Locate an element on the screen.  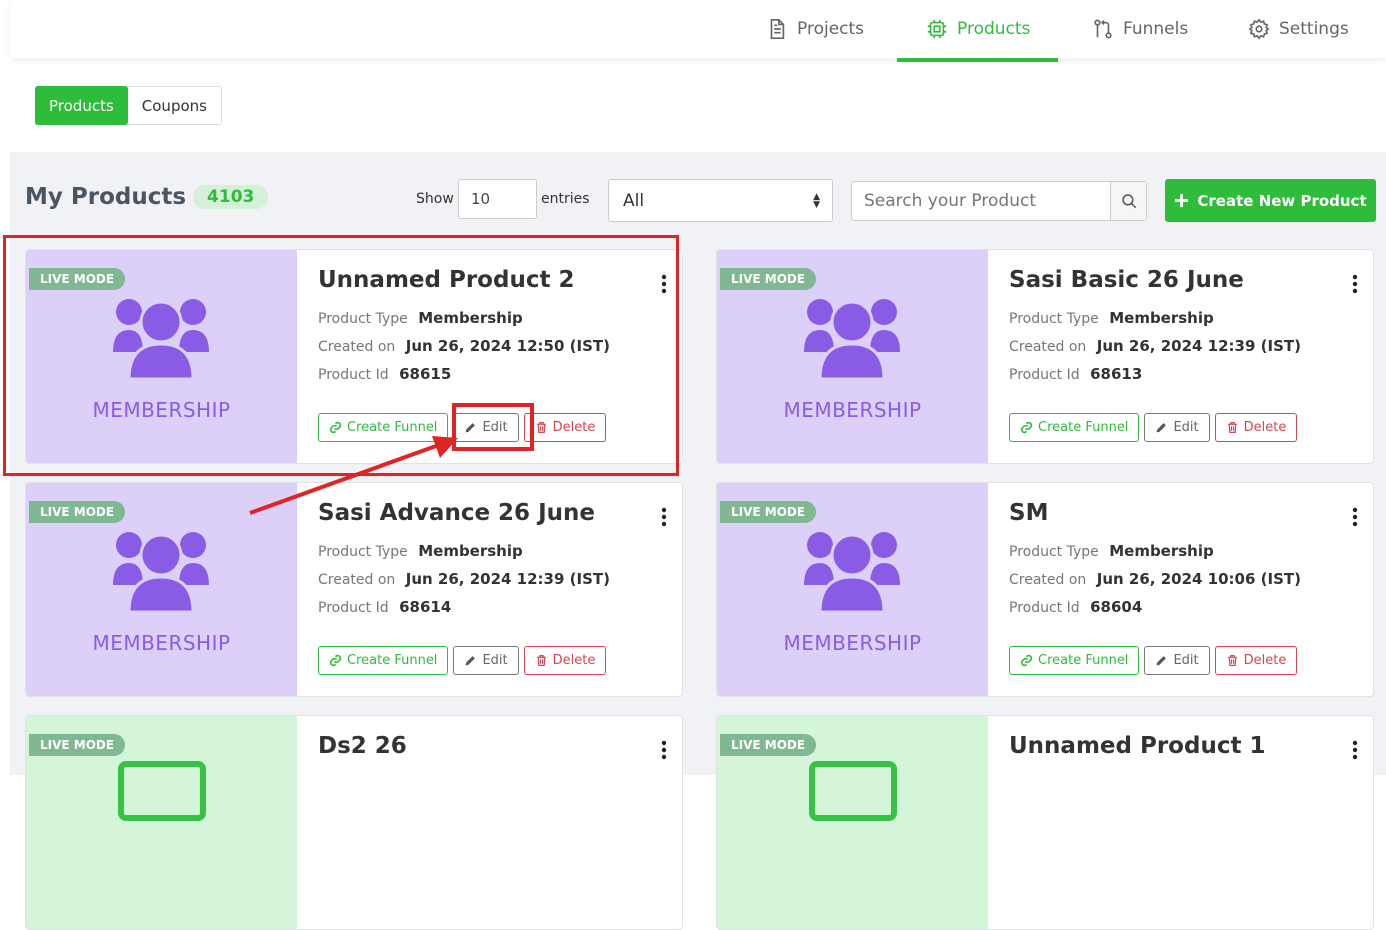
search-button is located at coordinates (1128, 201).